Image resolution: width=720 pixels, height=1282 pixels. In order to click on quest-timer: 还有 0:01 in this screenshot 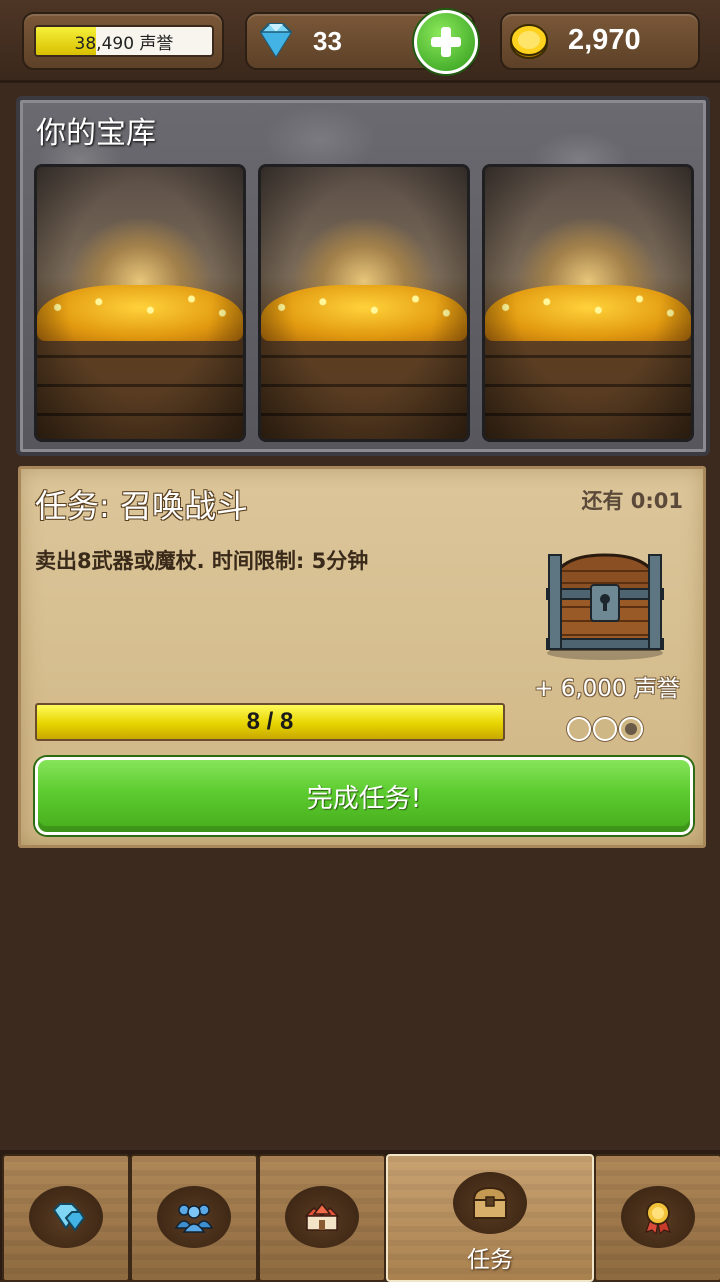, I will do `click(632, 501)`.